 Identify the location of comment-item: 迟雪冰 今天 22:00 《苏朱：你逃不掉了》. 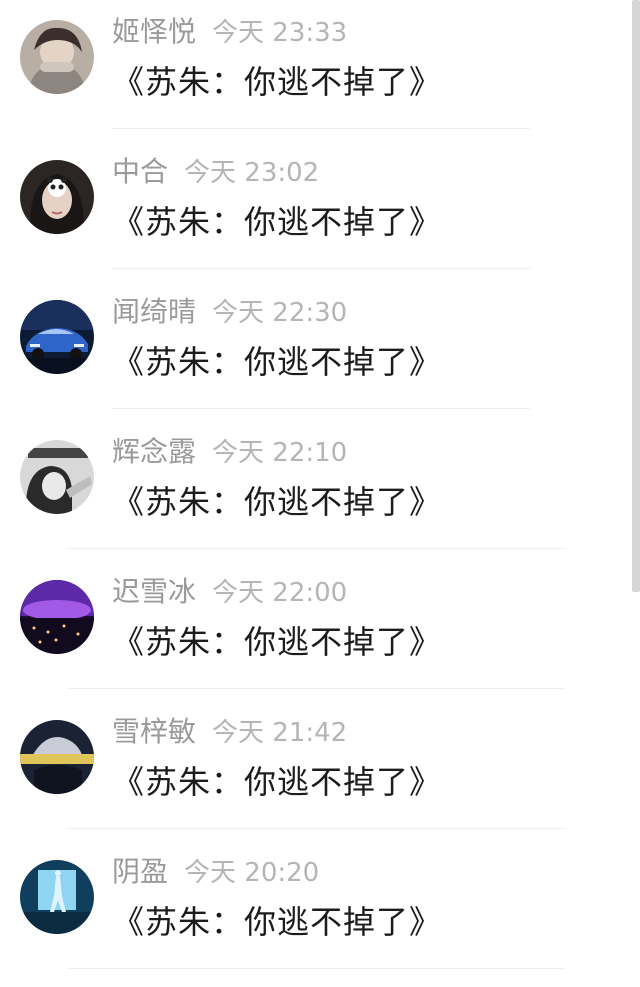
(320, 630).